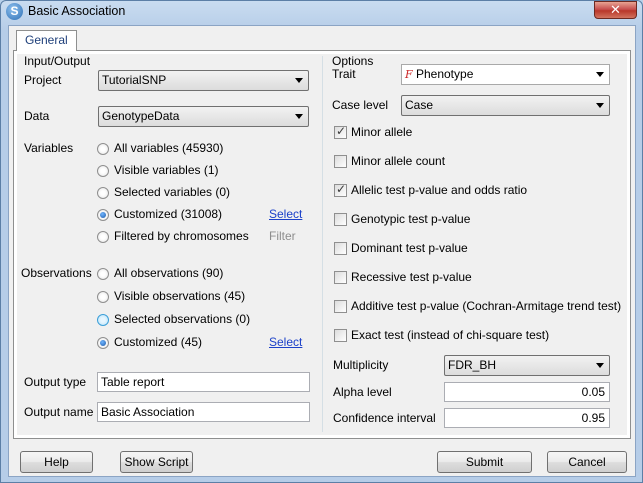 Image resolution: width=643 pixels, height=483 pixels. Describe the element at coordinates (103, 237) in the screenshot. I see `radio-filtered-by-chromosomes` at that location.